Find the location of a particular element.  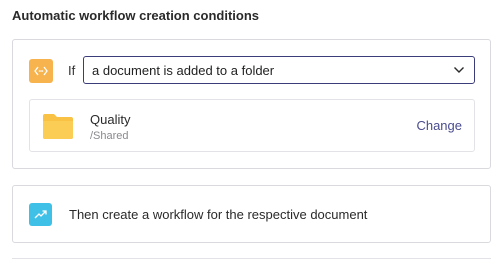

folder-icon is located at coordinates (58, 126).